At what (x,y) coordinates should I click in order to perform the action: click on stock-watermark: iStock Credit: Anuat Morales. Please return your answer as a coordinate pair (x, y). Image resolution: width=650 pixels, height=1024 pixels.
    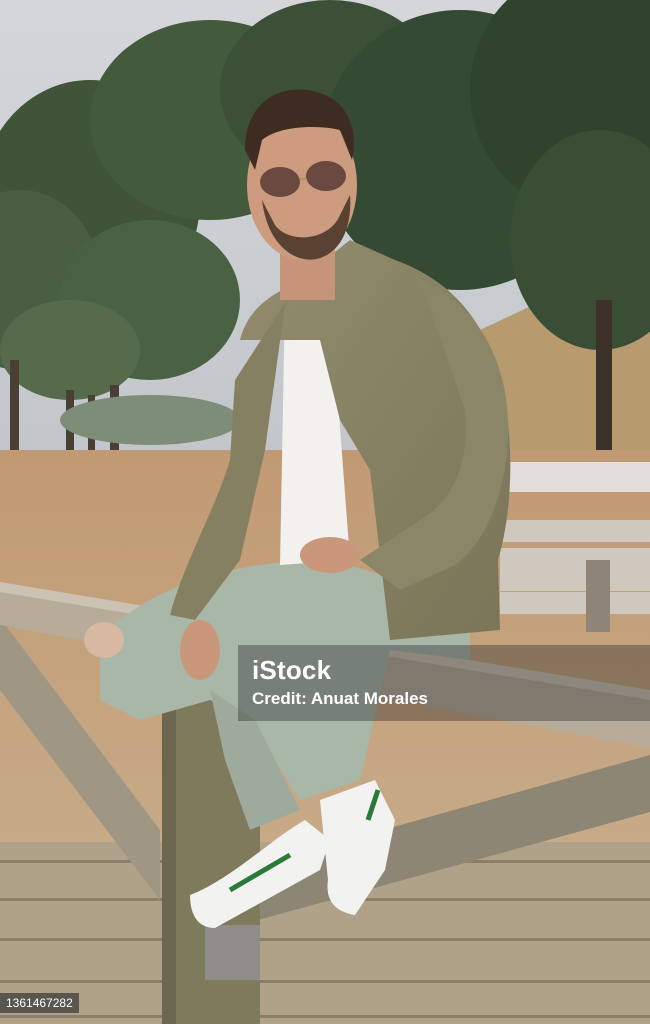
    Looking at the image, I should click on (444, 683).